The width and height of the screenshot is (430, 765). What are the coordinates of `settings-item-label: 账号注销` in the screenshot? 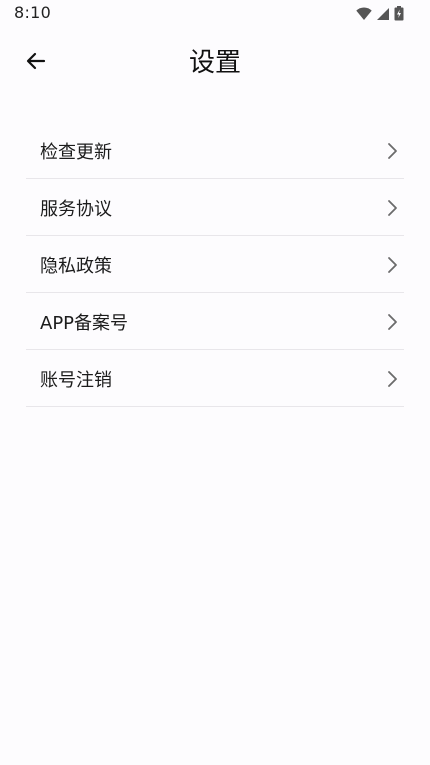 It's located at (76, 380).